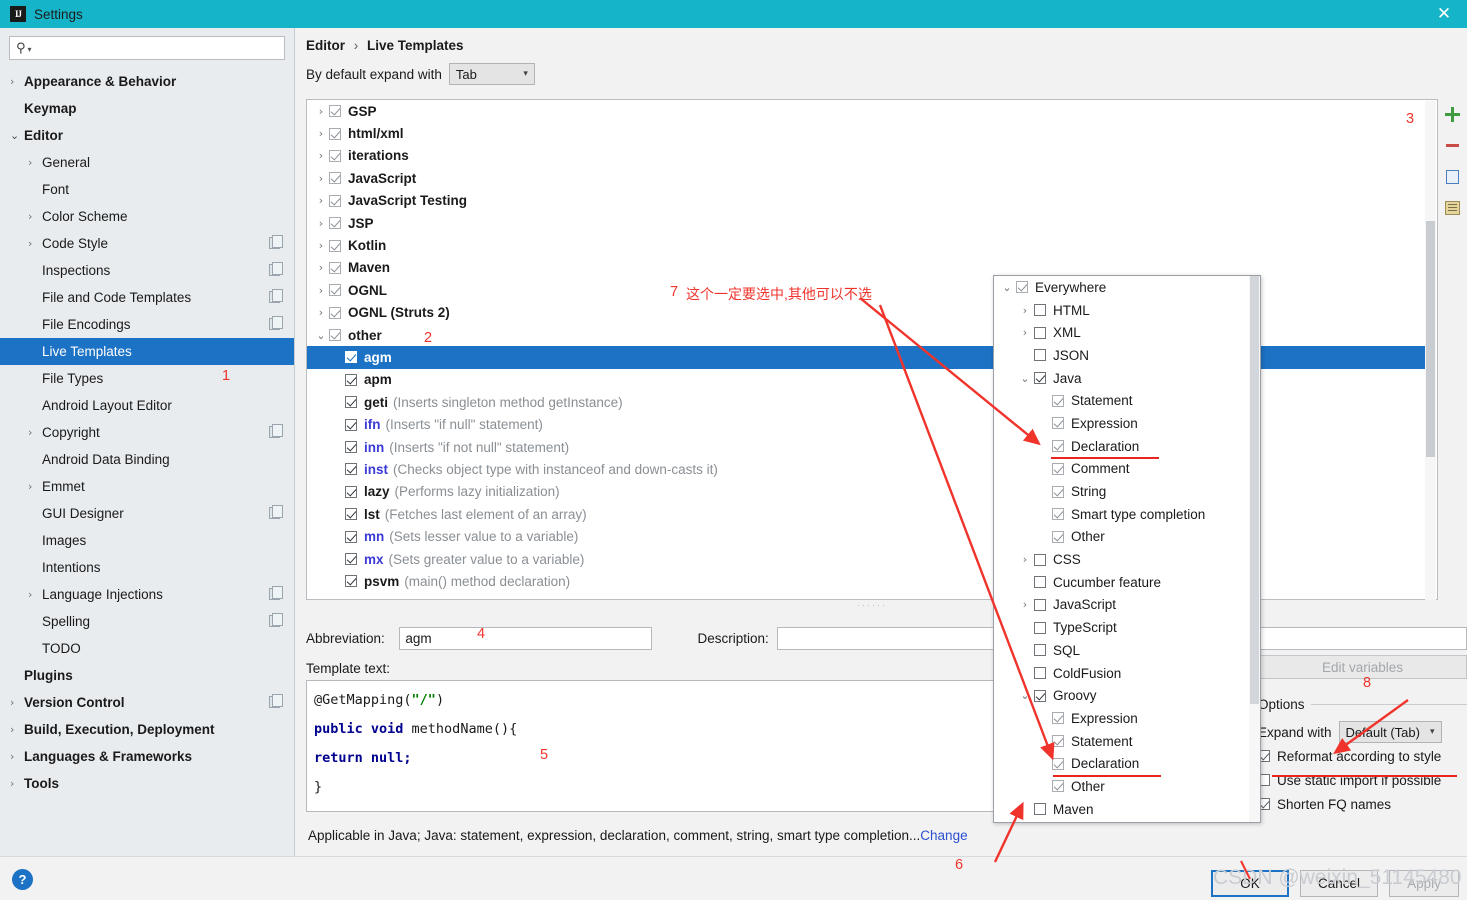  I want to click on context-row: Statement, so click(1122, 400).